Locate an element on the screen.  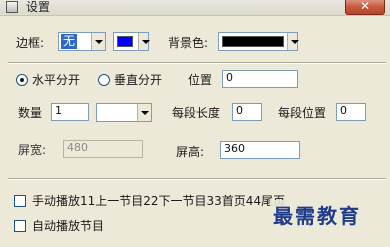
background-color-picker is located at coordinates (258, 41).